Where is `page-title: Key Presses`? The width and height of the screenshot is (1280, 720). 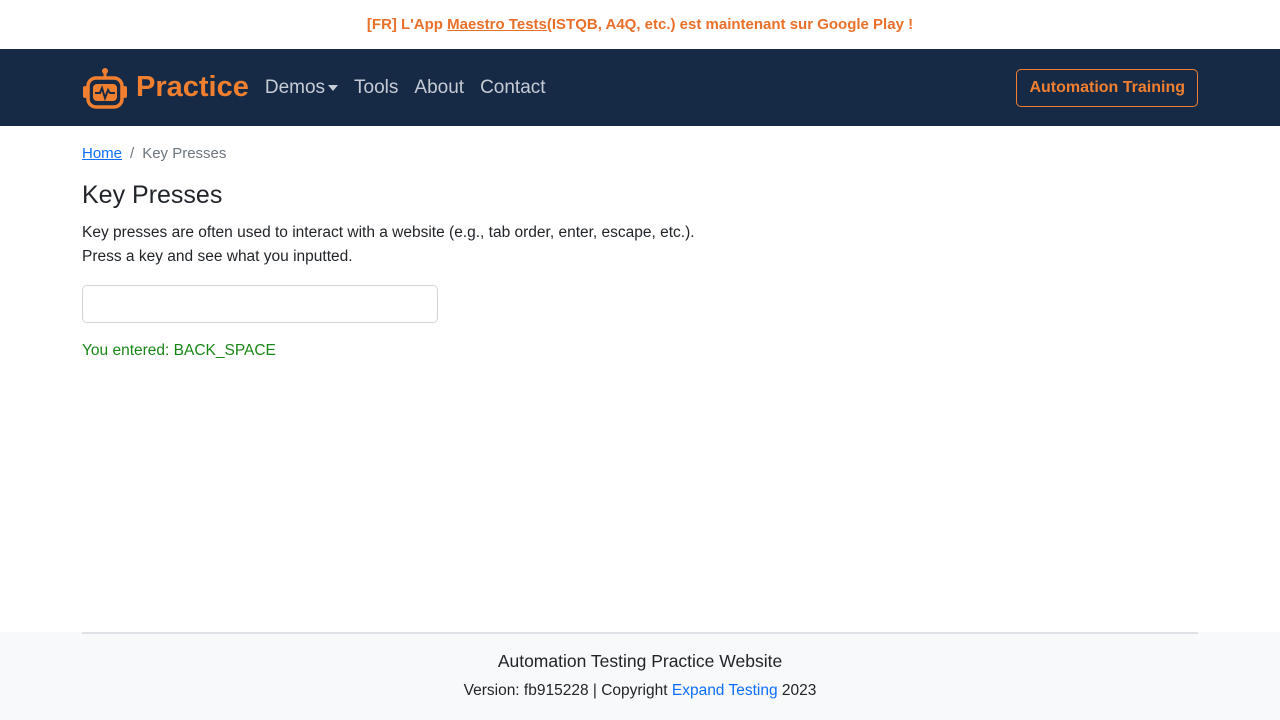 page-title: Key Presses is located at coordinates (152, 195).